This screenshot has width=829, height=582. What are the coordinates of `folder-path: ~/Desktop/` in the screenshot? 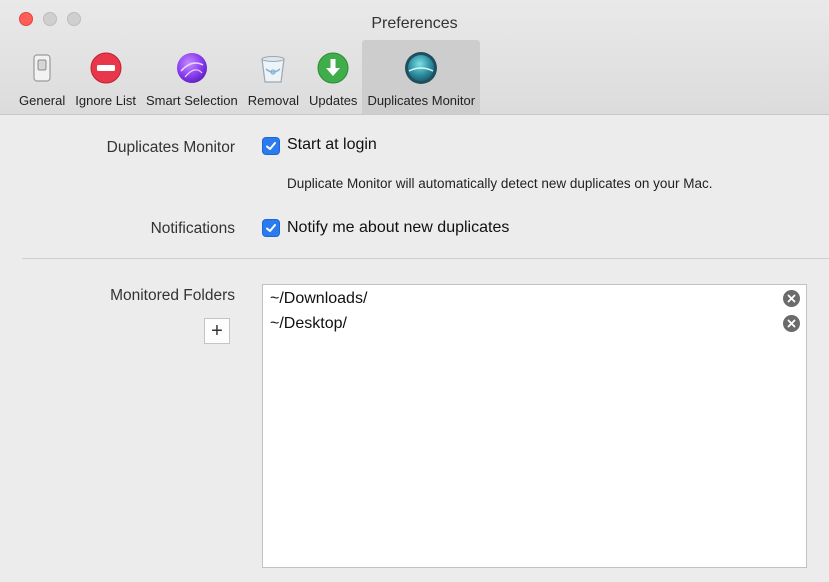 It's located at (308, 323).